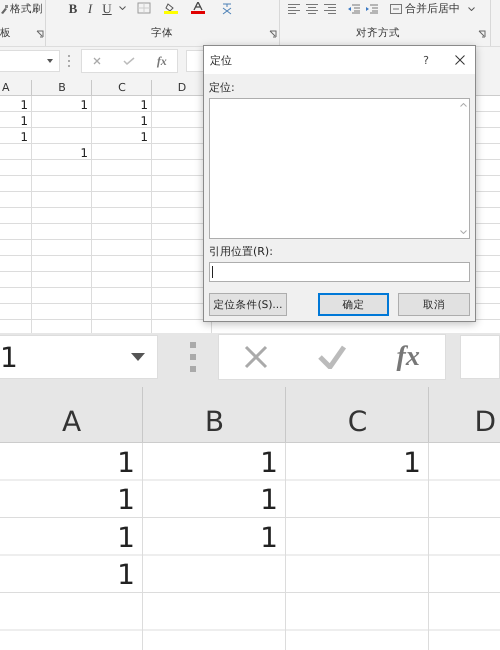  I want to click on group-label: 字体, so click(162, 33).